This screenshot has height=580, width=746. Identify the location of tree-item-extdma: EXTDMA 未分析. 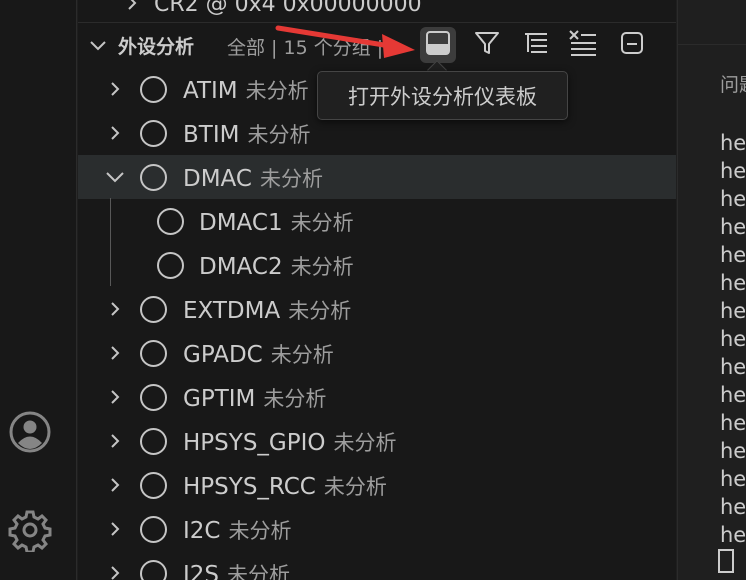
(377, 309).